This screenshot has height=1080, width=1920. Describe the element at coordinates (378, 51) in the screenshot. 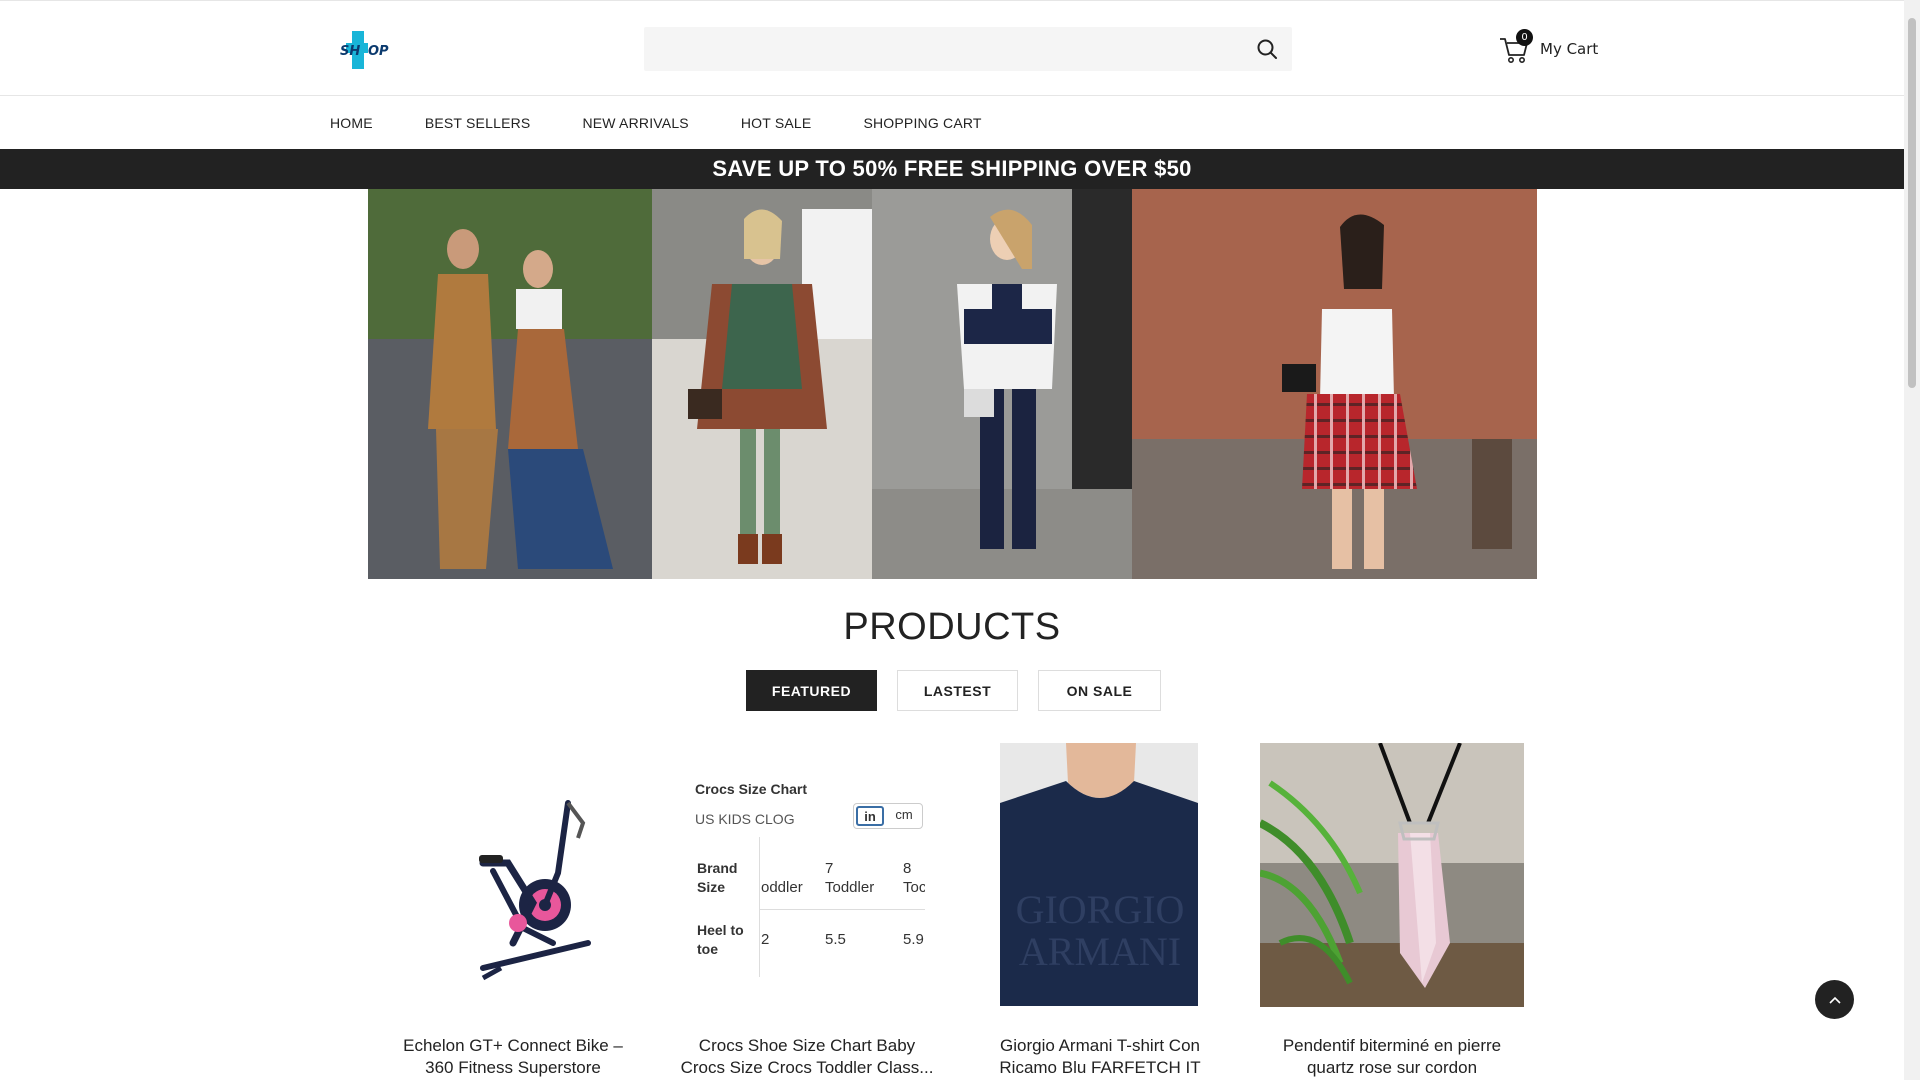

I see `svg-text: OP` at that location.